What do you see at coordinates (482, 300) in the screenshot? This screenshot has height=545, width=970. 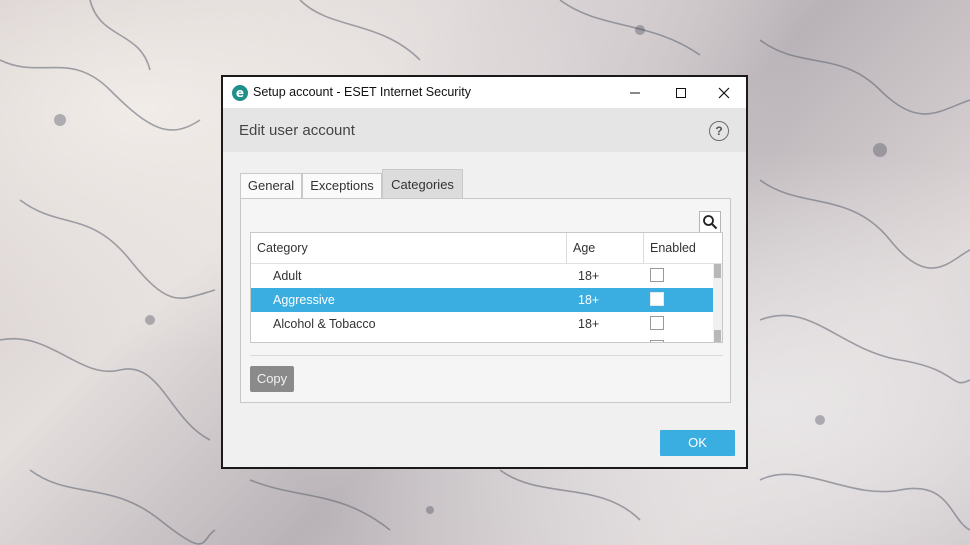 I see `table-row-selected: Aggressive 18+` at bounding box center [482, 300].